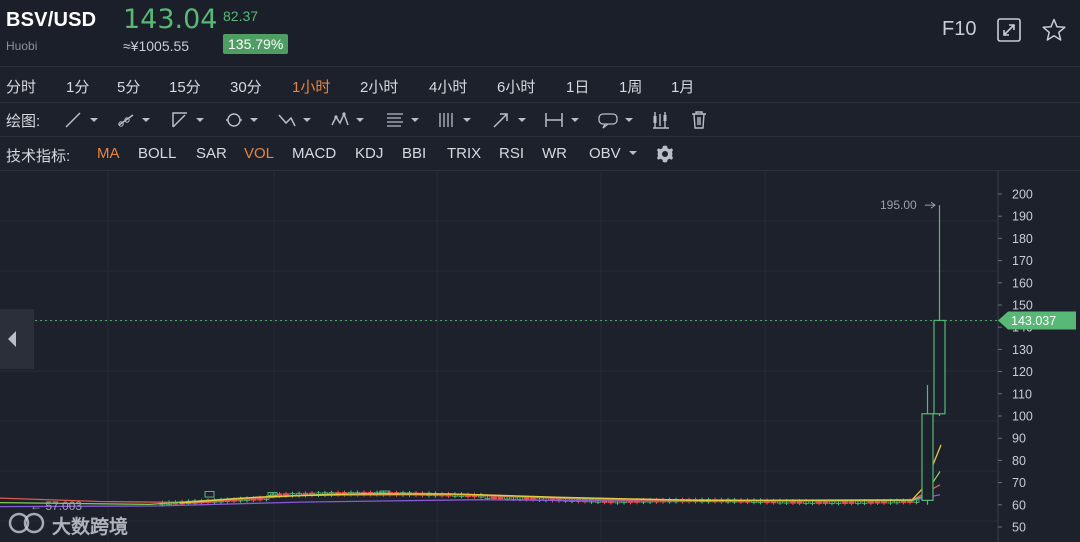 The height and width of the screenshot is (542, 1080). What do you see at coordinates (414, 153) in the screenshot?
I see `indicator-bbi: BBI` at bounding box center [414, 153].